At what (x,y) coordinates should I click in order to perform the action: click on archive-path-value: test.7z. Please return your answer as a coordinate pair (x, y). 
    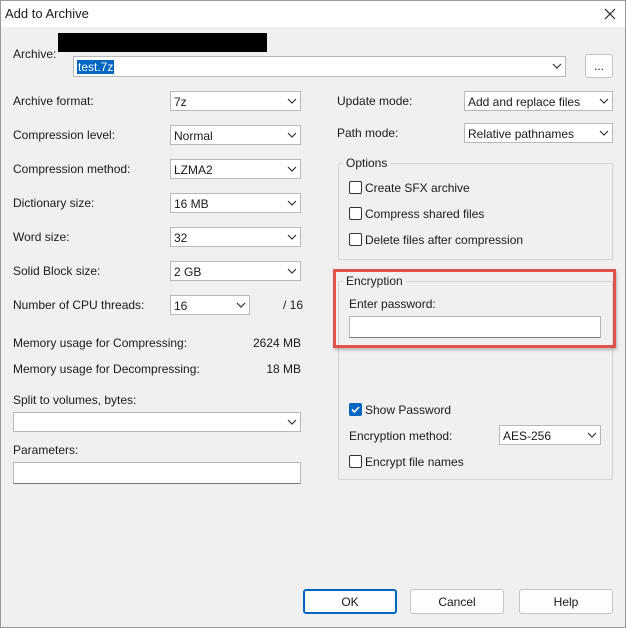
    Looking at the image, I should click on (96, 67).